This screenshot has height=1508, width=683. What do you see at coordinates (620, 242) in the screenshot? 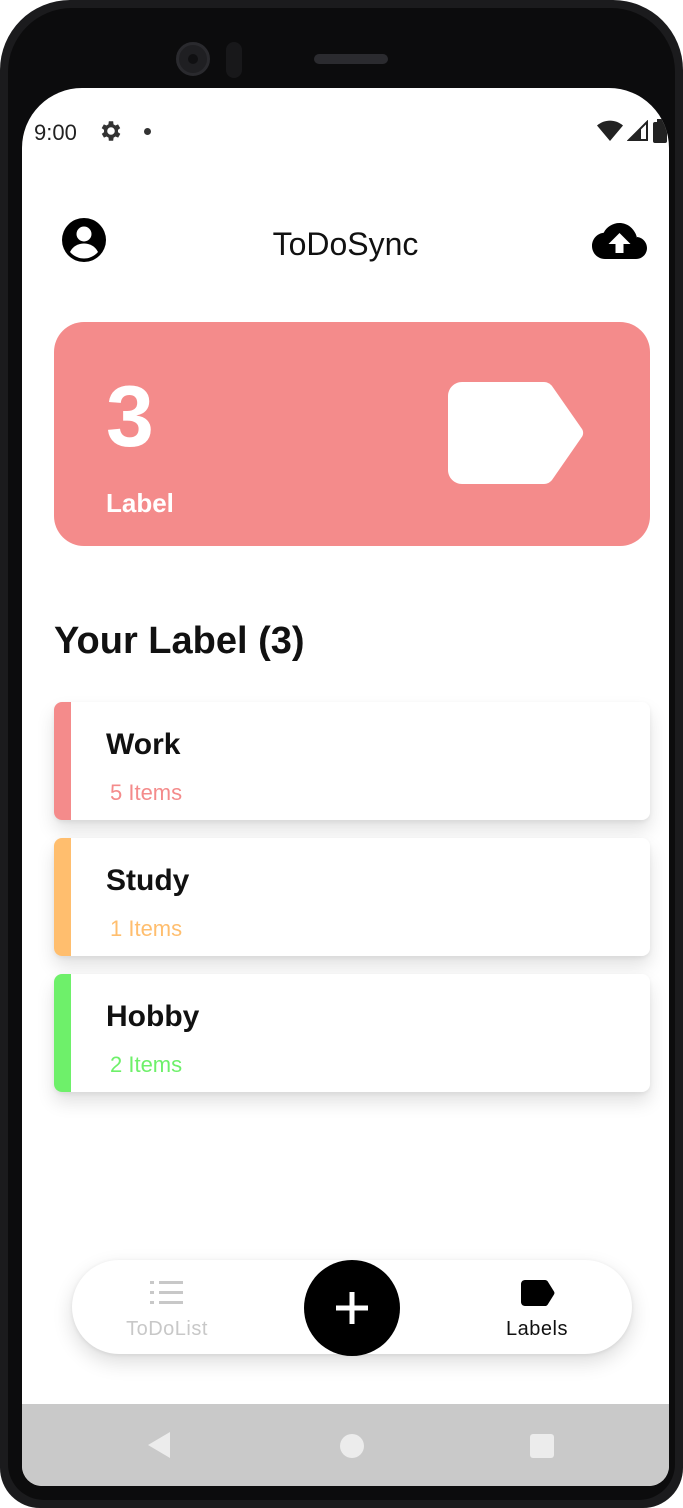
I see `cloud-upload-icon` at bounding box center [620, 242].